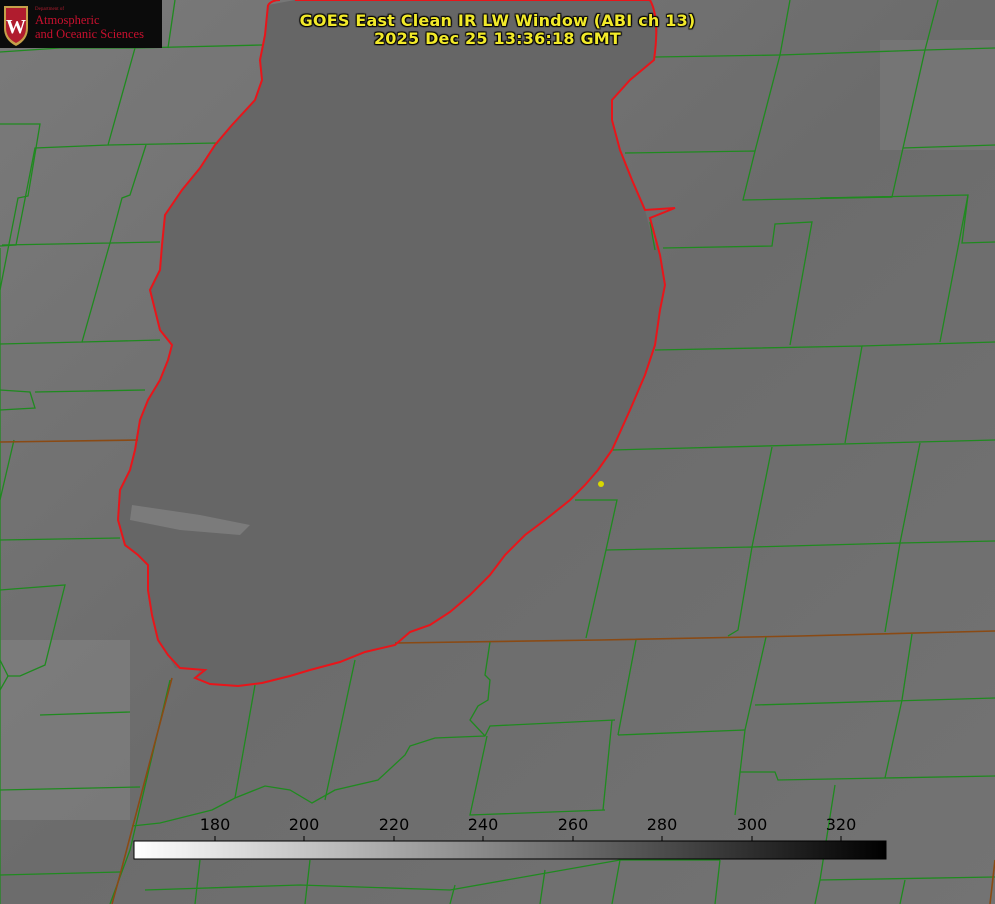 The image size is (995, 904). I want to click on logo-line-2: and Oceanic Sciences, so click(89, 34).